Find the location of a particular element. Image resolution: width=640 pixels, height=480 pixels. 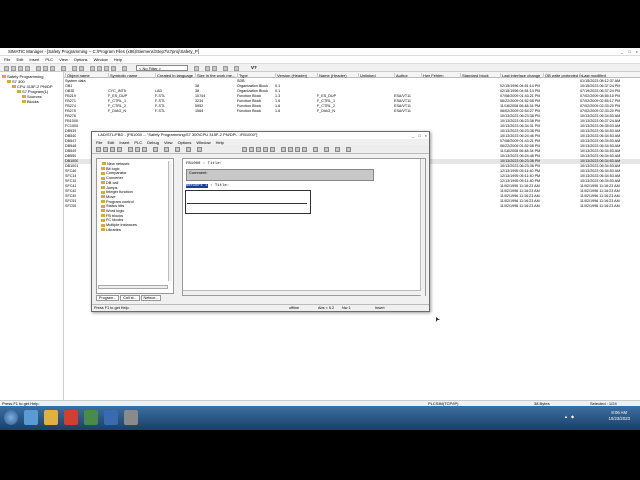

column-header: Object name is located at coordinates (77, 75).